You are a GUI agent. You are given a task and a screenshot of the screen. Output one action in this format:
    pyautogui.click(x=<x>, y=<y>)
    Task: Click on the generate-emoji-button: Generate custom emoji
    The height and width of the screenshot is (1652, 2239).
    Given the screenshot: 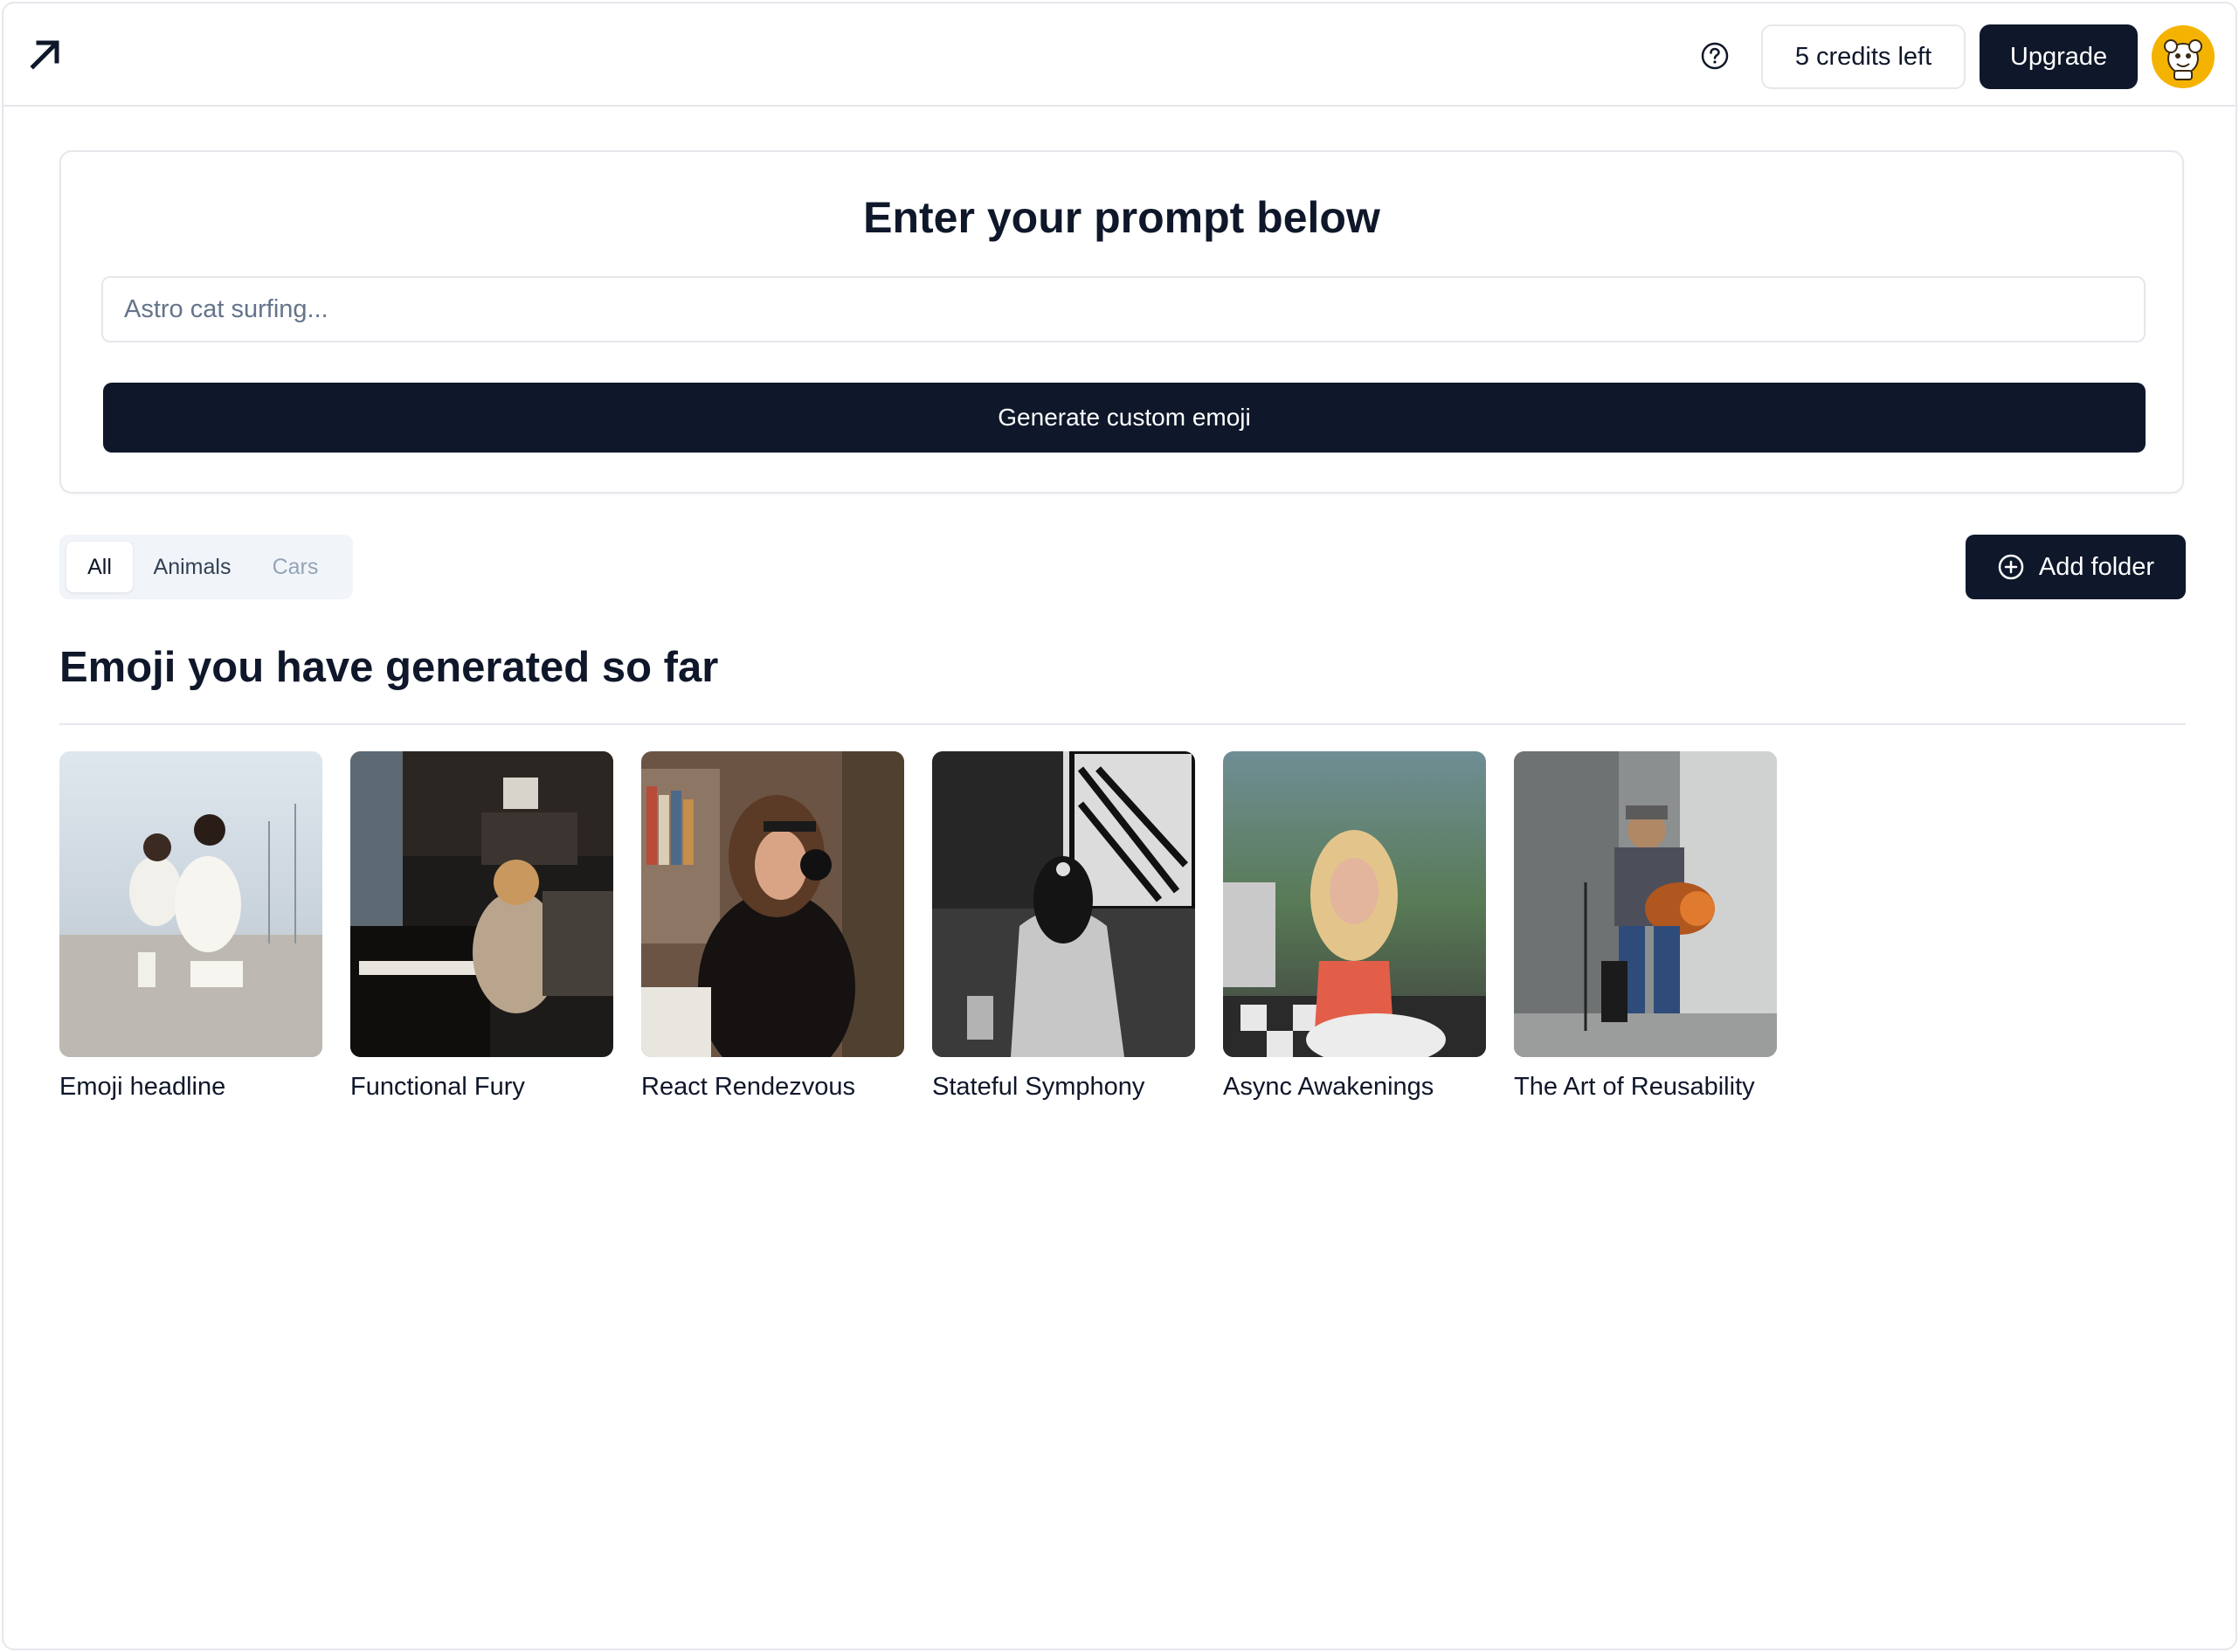 What is the action you would take?
    pyautogui.click(x=1124, y=418)
    